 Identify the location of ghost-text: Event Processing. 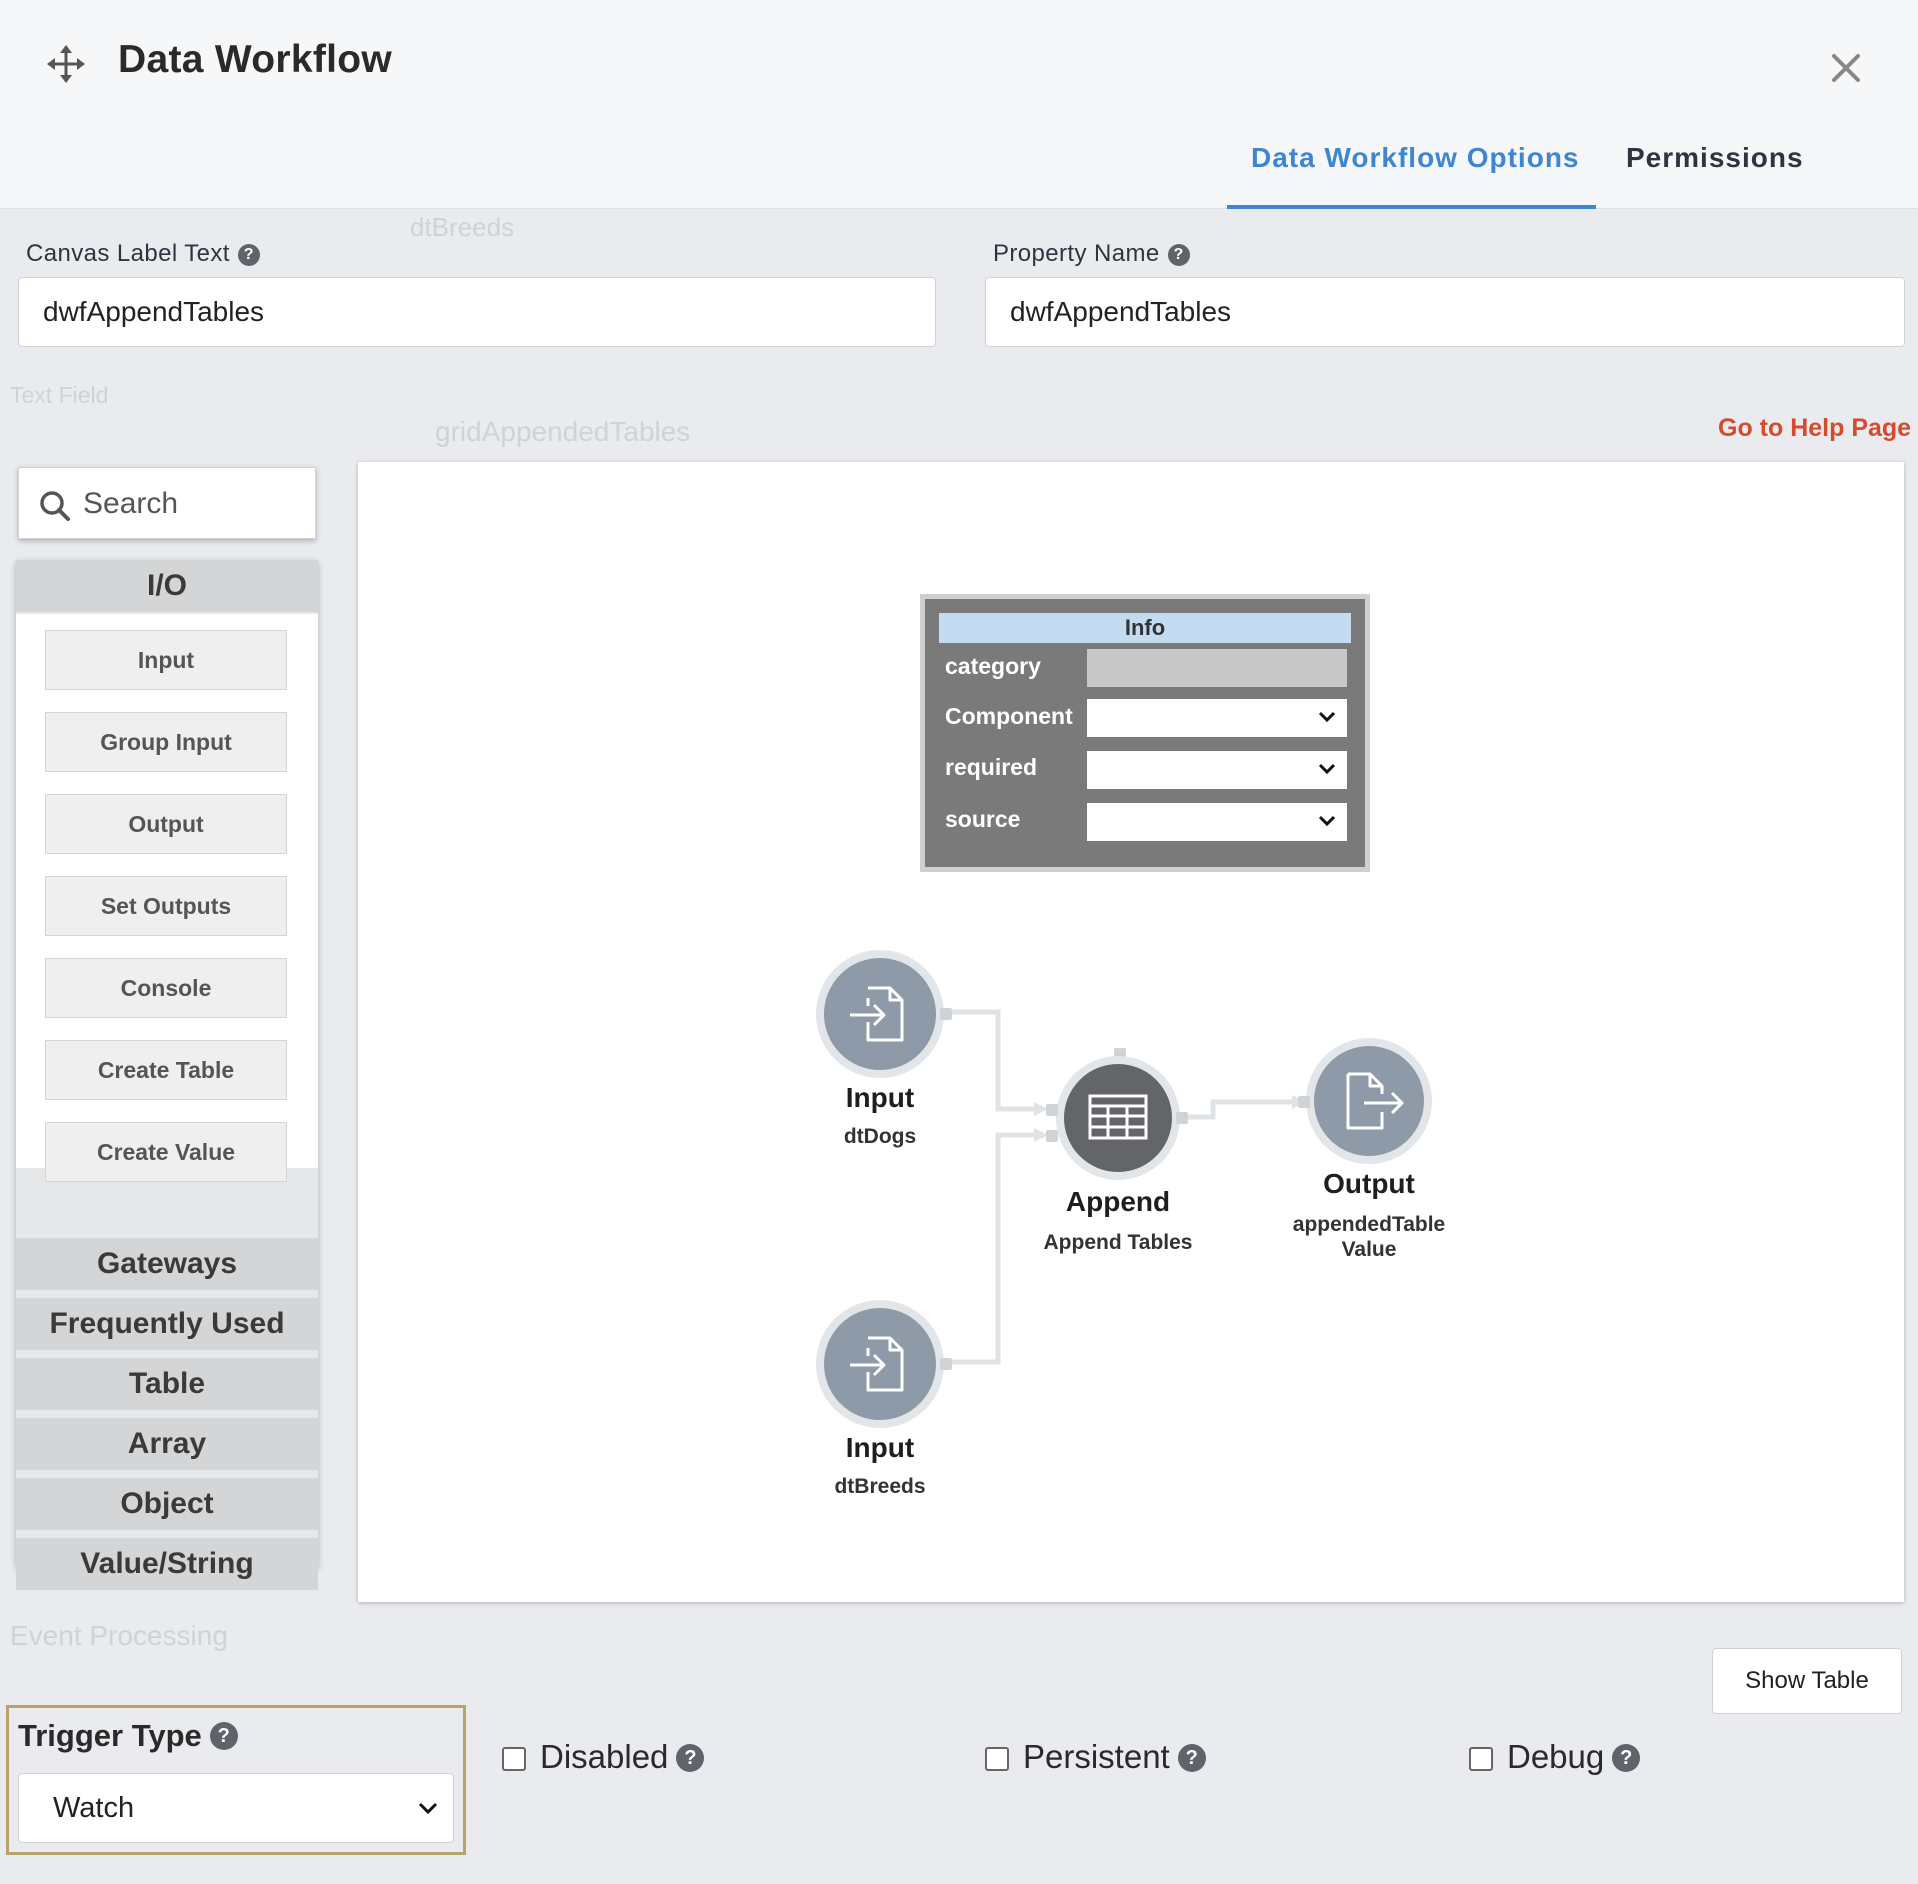
(119, 1635).